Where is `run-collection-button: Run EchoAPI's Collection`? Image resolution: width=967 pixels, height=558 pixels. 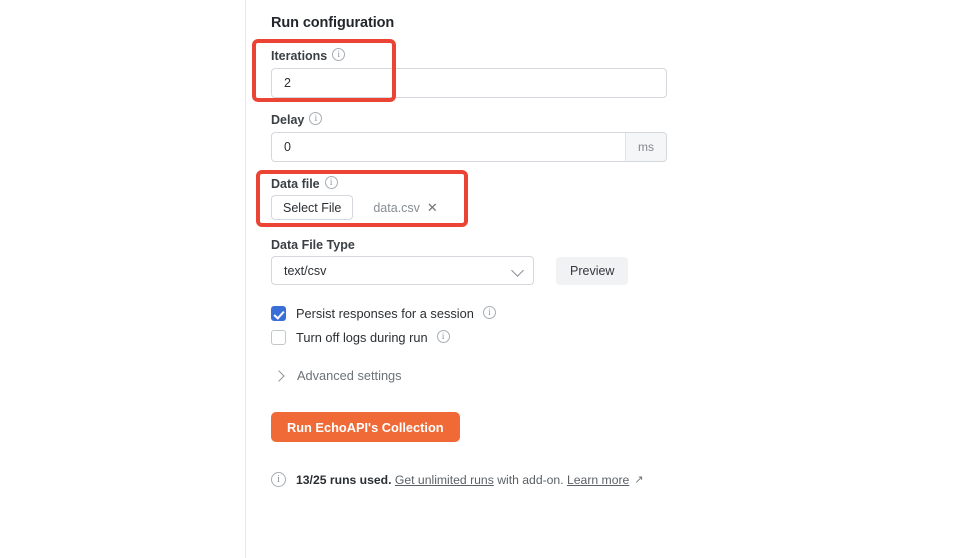 run-collection-button: Run EchoAPI's Collection is located at coordinates (365, 427).